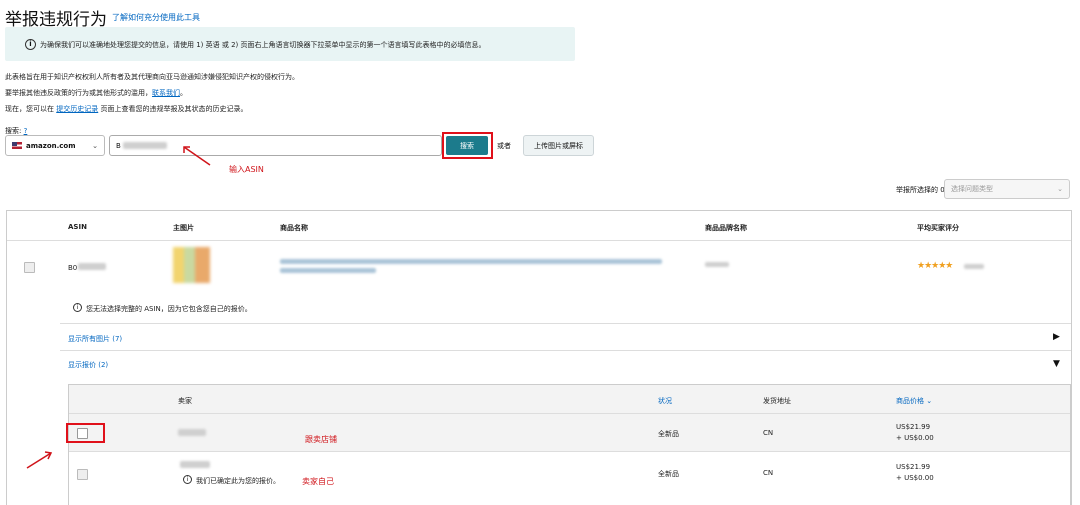 Image resolution: width=1080 pixels, height=505 pixels. Describe the element at coordinates (29, 109) in the screenshot. I see `history-text: 现在，您可以在` at that location.